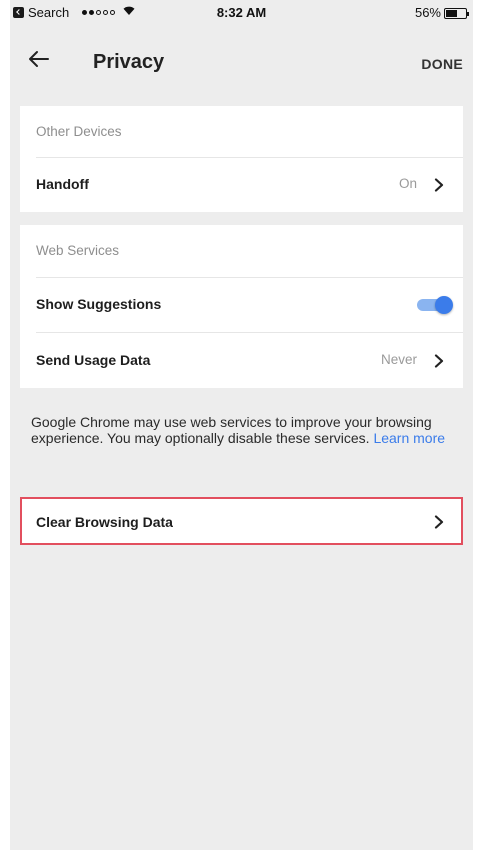 The height and width of the screenshot is (850, 481). I want to click on arrow-left-icon, so click(39, 59).